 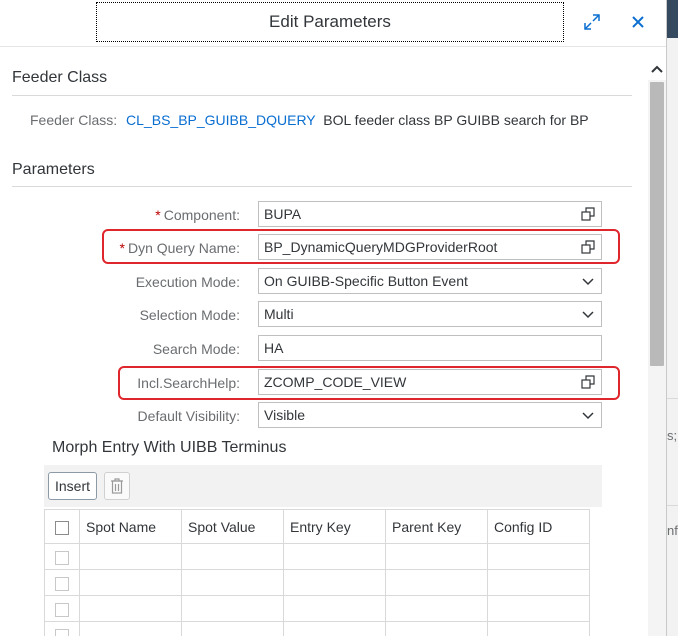 I want to click on table-toolbar: Insert, so click(x=323, y=486).